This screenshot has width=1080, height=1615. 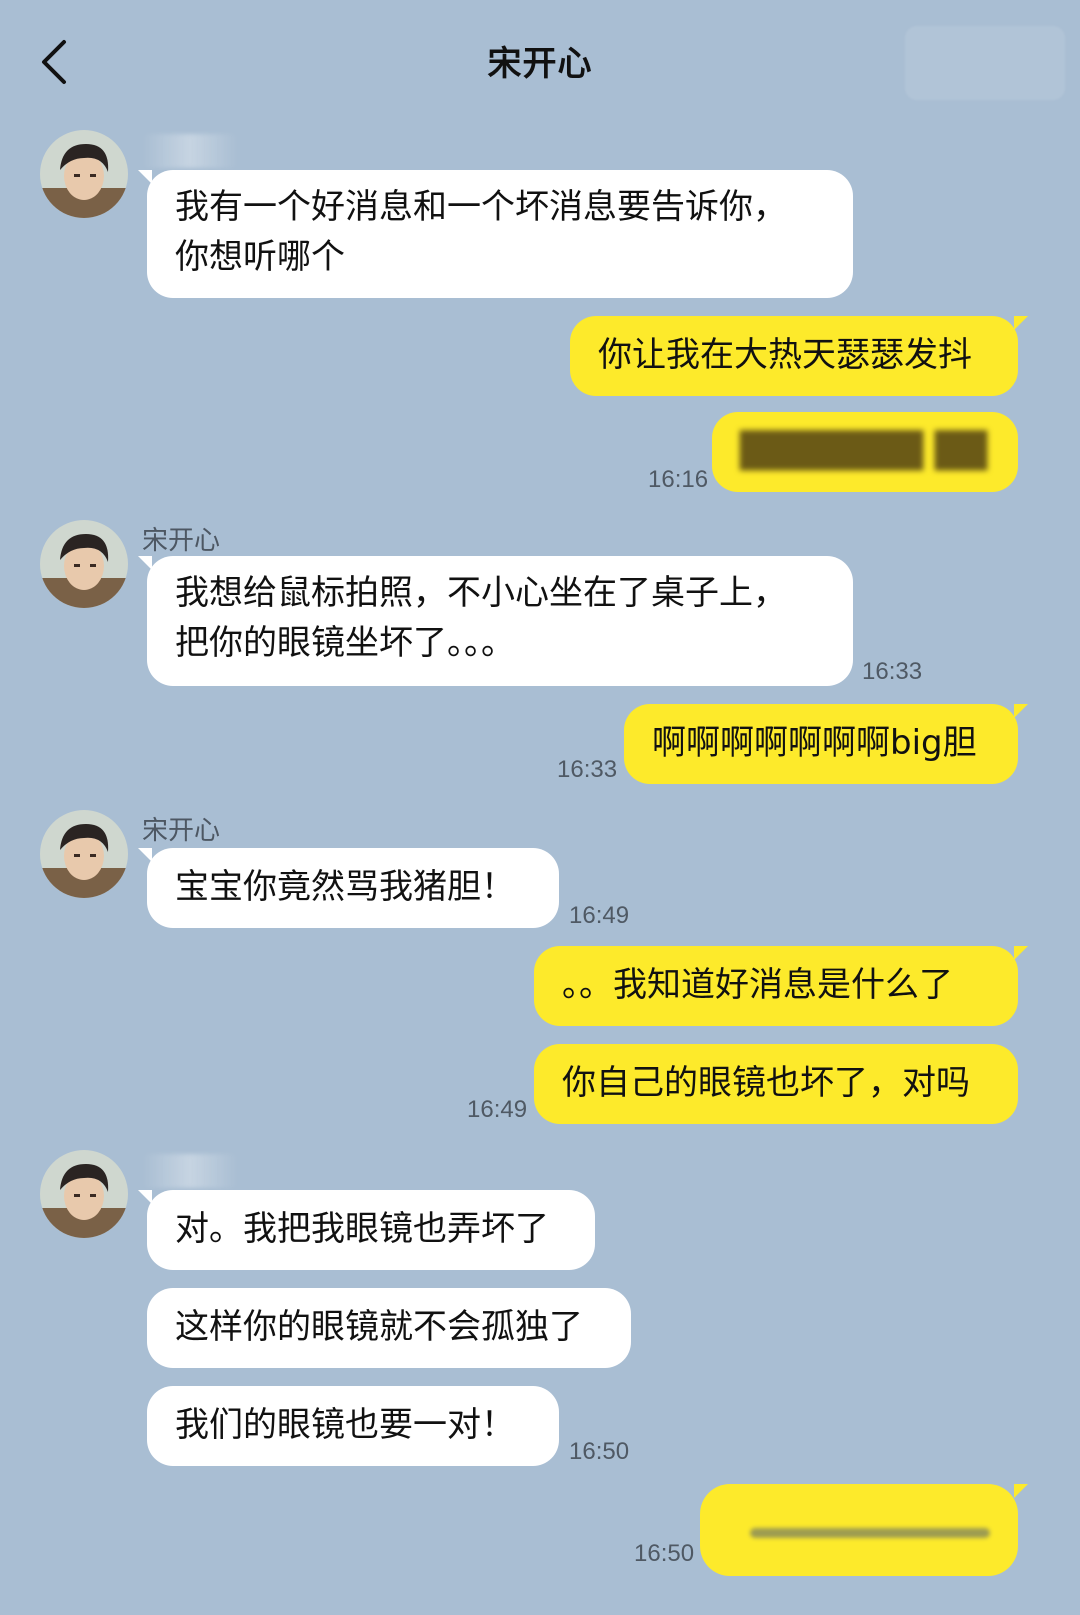 I want to click on message-bubble-incoming: 宝宝你竟然骂我猪胆！, so click(x=353, y=888).